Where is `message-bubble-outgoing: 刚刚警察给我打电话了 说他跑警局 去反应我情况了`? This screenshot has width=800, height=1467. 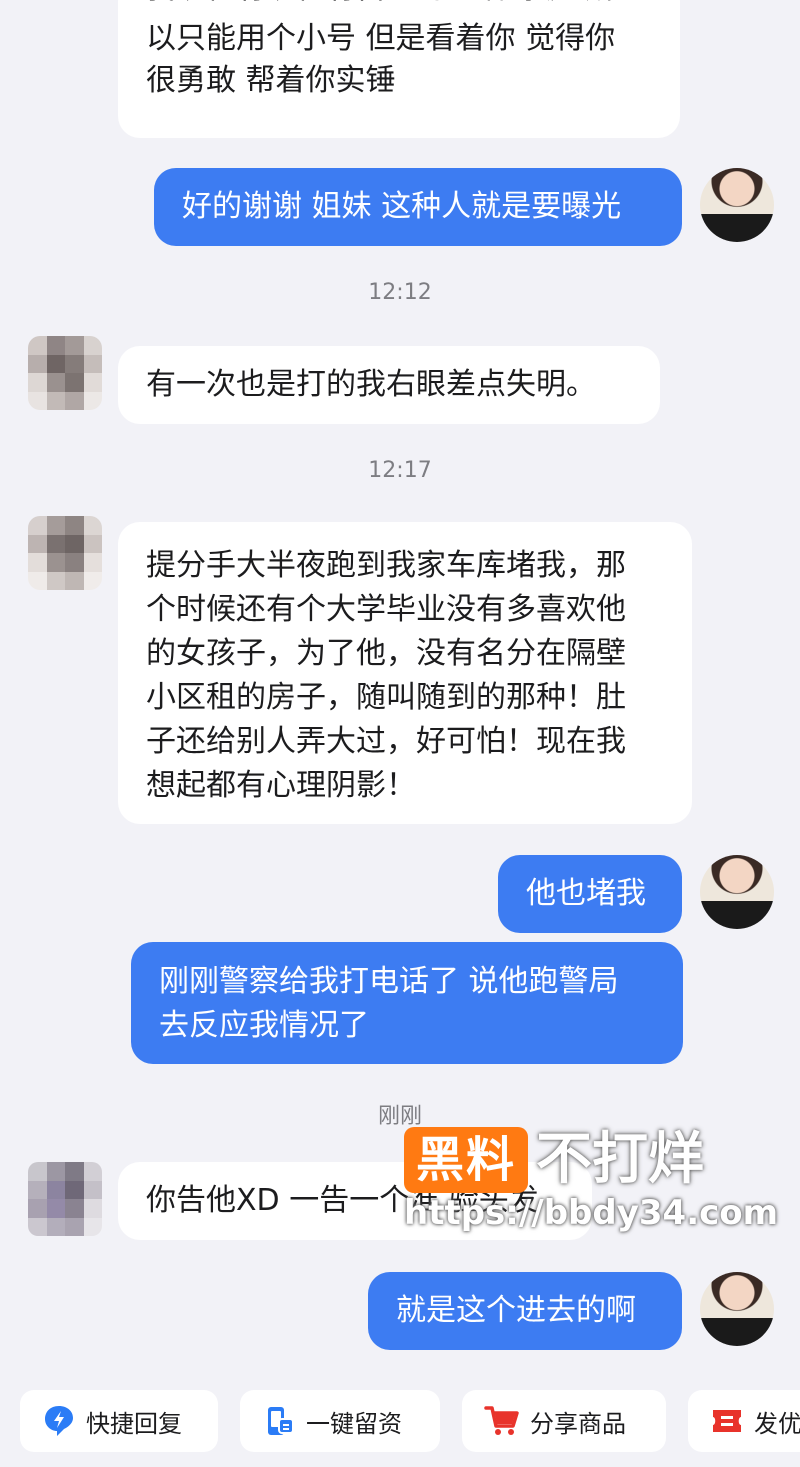 message-bubble-outgoing: 刚刚警察给我打电话了 说他跑警局 去反应我情况了 is located at coordinates (407, 1003).